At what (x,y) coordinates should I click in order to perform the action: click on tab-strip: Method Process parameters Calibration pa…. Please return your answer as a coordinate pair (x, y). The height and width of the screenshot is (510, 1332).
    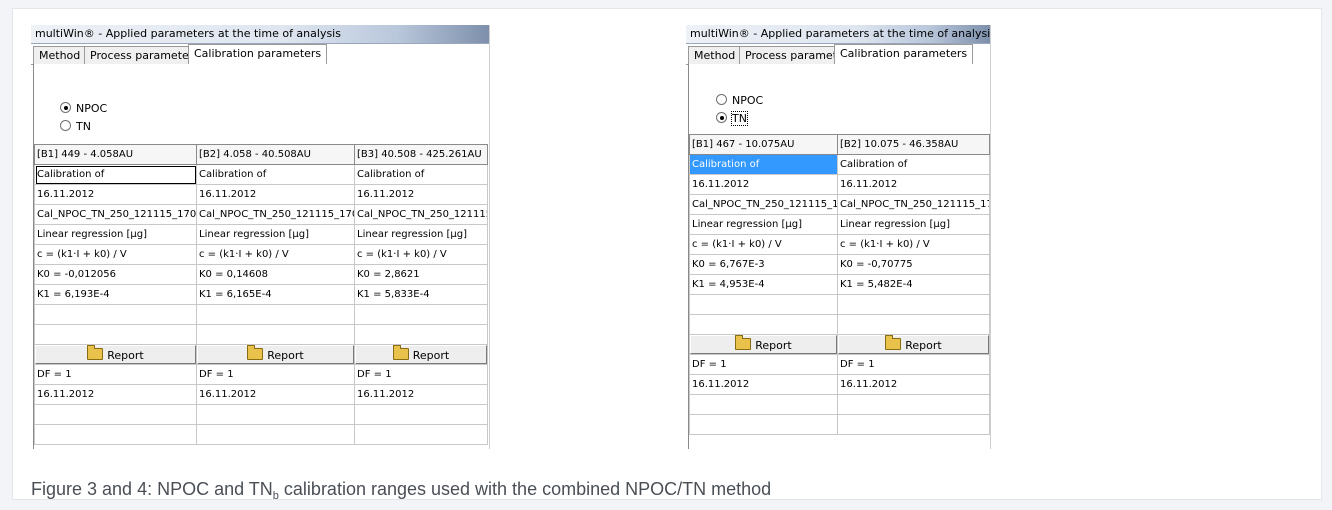
    Looking at the image, I should click on (260, 54).